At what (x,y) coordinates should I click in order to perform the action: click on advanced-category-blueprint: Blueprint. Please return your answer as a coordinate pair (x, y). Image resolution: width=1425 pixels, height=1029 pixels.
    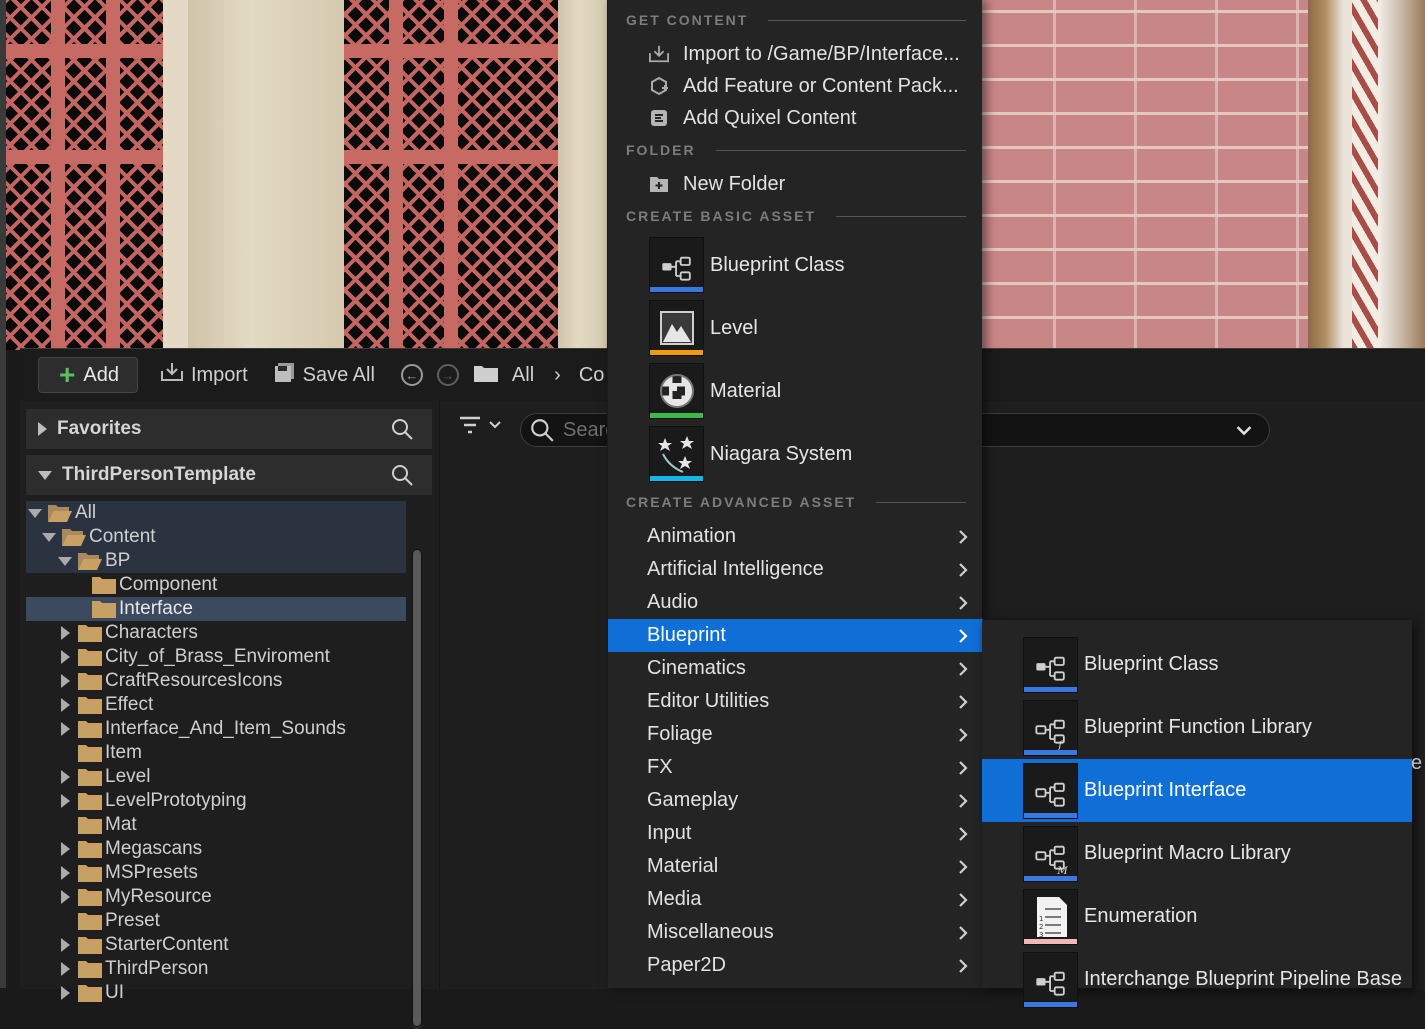
    Looking at the image, I should click on (795, 635).